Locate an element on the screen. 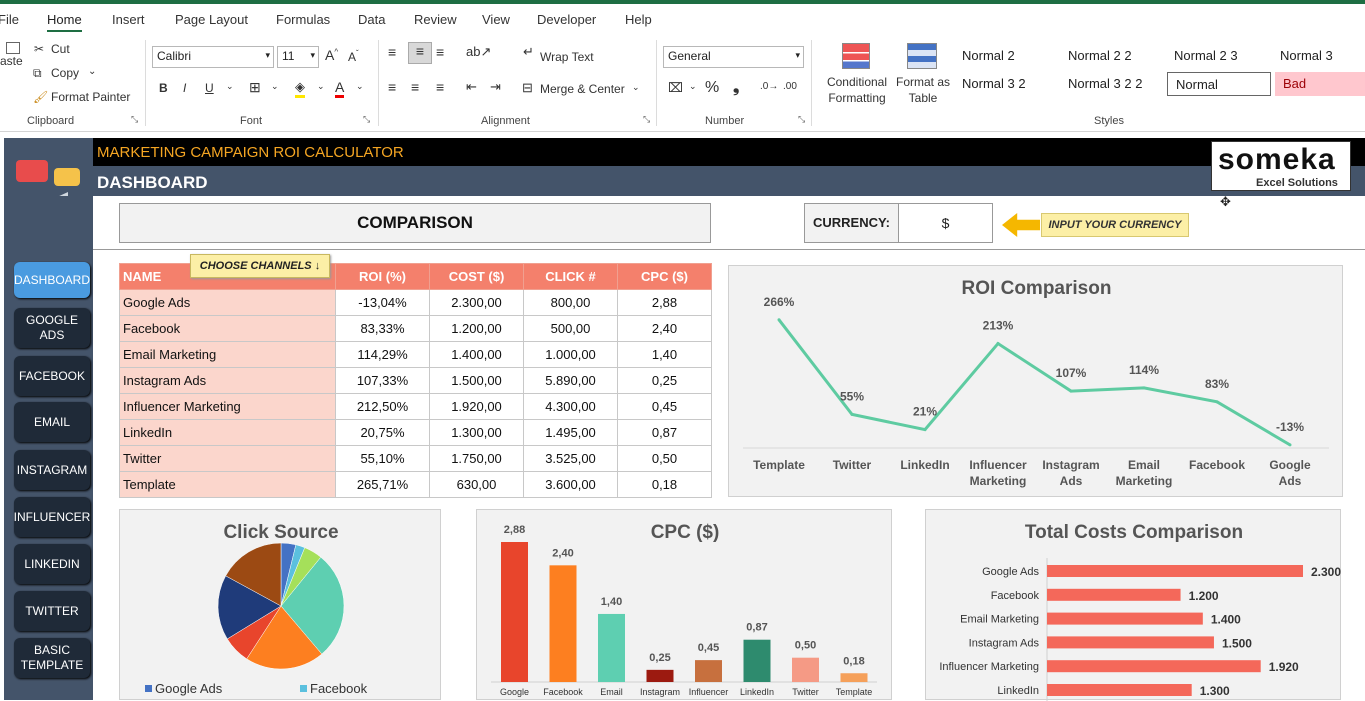  align-center-icon: ≡ is located at coordinates (415, 87).